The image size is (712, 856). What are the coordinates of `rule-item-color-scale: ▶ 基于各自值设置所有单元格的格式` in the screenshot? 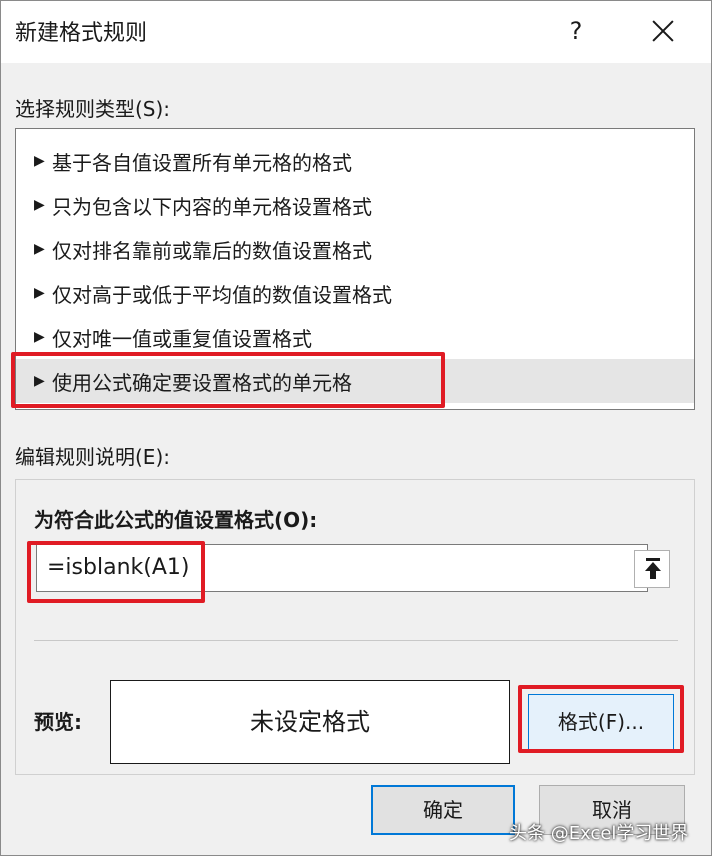 It's located at (355, 161).